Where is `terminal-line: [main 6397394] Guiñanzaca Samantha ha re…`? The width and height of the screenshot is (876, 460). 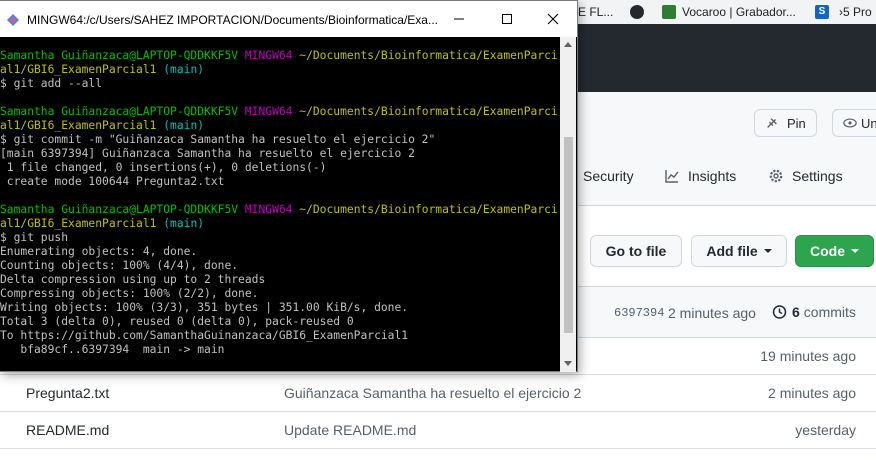 terminal-line: [main 6397394] Guiñanzaca Samantha ha re… is located at coordinates (280, 154).